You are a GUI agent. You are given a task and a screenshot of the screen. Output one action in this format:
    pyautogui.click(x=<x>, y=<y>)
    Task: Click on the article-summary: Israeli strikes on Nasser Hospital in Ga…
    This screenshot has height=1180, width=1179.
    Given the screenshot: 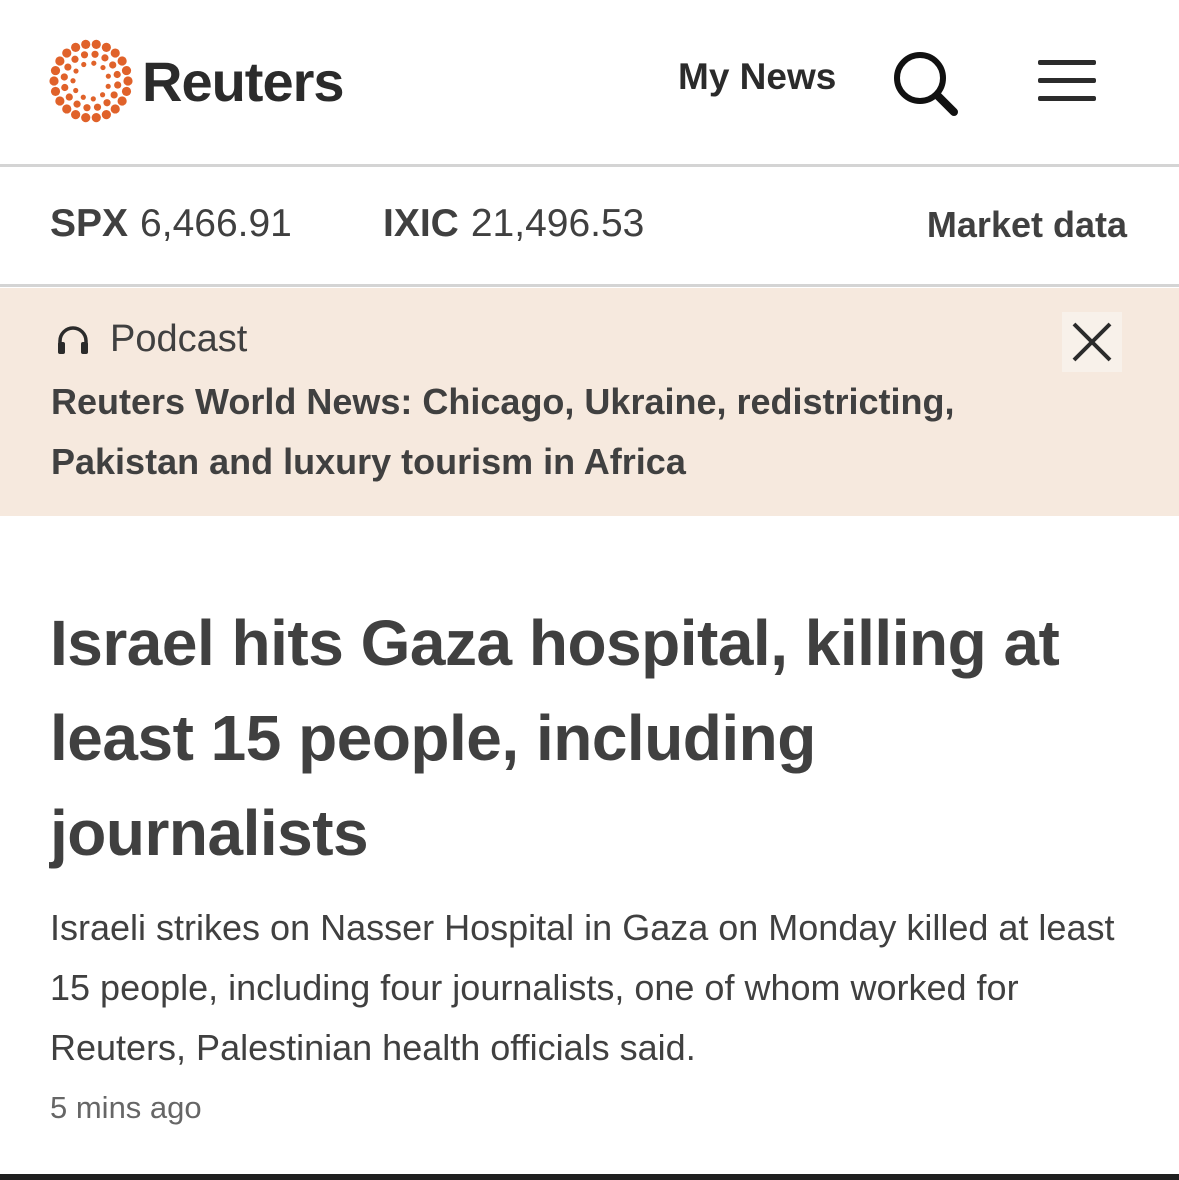 What is the action you would take?
    pyautogui.click(x=582, y=987)
    